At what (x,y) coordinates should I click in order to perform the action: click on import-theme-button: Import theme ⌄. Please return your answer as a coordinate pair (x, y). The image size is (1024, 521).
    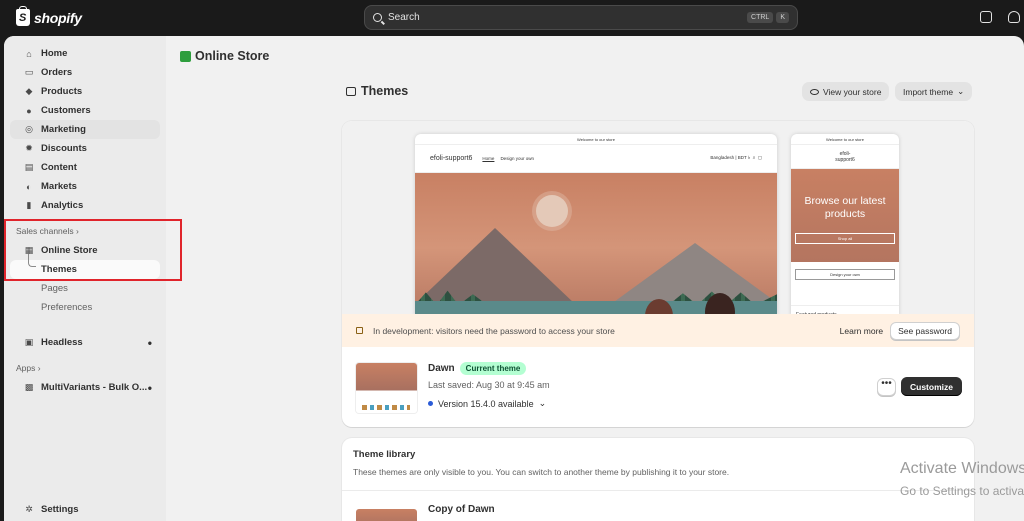
    Looking at the image, I should click on (934, 91).